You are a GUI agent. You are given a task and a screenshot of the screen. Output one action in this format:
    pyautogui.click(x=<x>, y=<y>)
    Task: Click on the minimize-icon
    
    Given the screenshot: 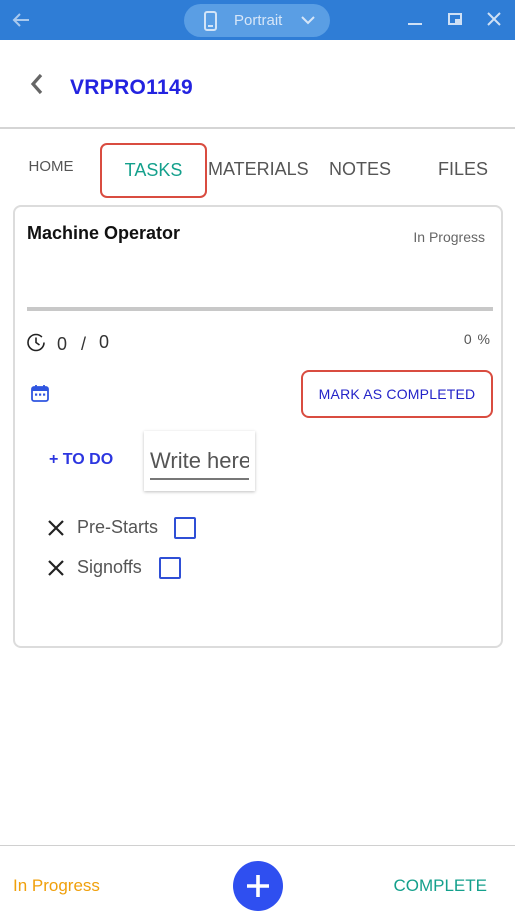 What is the action you would take?
    pyautogui.click(x=415, y=19)
    